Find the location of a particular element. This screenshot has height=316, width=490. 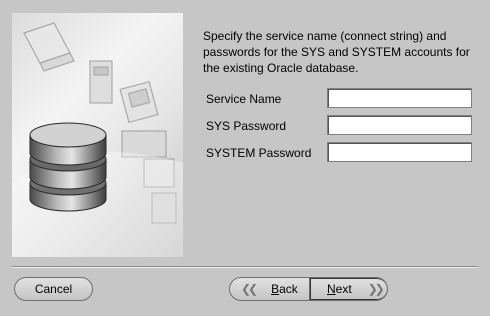

sys-password-input is located at coordinates (399, 125).